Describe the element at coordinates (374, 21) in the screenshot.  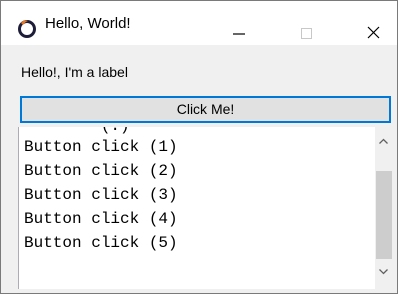
I see `close-button` at that location.